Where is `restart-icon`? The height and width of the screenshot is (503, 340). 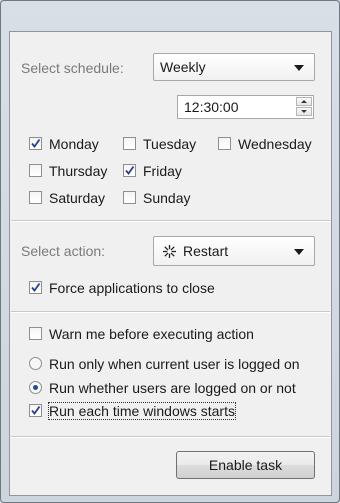 restart-icon is located at coordinates (169, 251).